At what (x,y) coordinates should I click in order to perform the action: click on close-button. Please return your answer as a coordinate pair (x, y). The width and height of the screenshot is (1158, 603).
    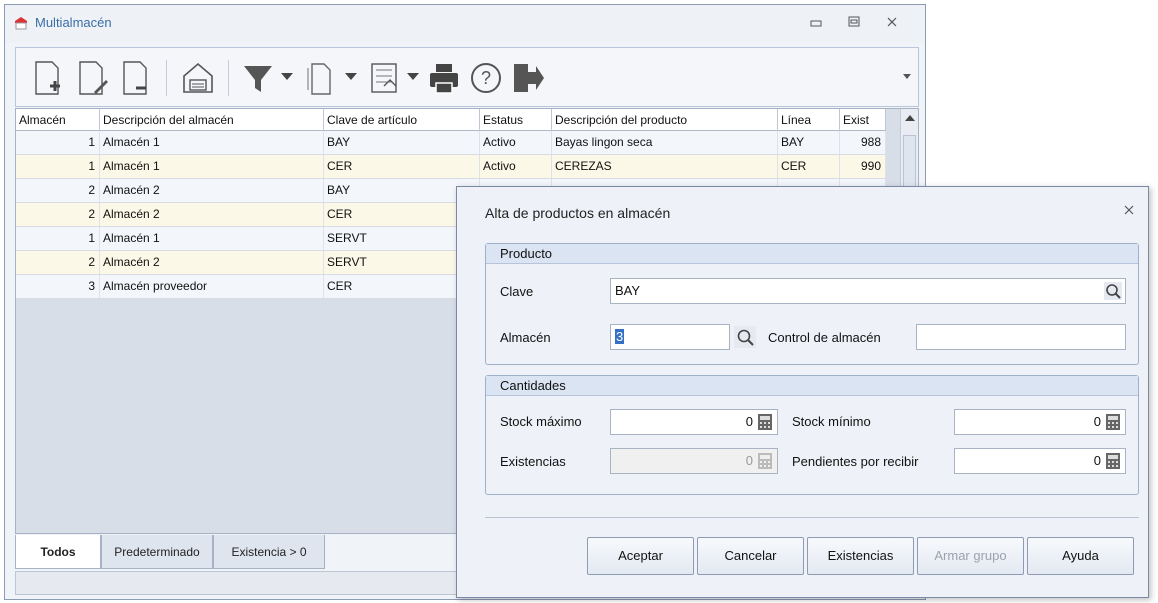
    Looking at the image, I should click on (892, 24).